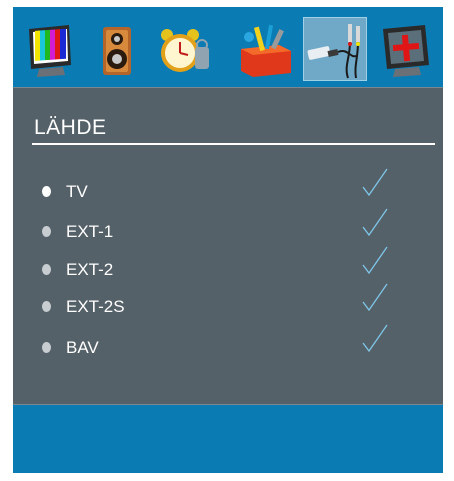 Image resolution: width=454 pixels, height=481 pixels. I want to click on tab-picture, so click(51, 49).